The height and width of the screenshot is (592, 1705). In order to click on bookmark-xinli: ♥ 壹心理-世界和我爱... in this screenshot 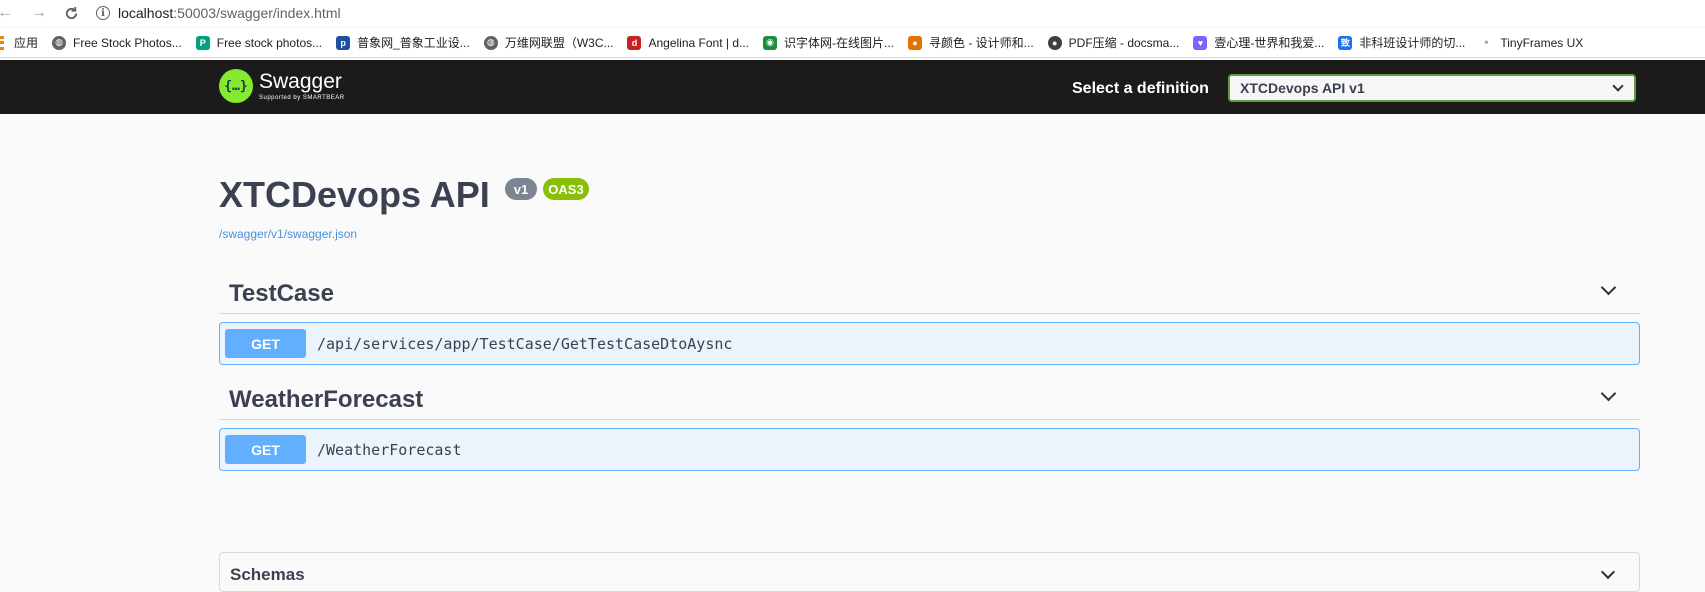, I will do `click(1258, 42)`.